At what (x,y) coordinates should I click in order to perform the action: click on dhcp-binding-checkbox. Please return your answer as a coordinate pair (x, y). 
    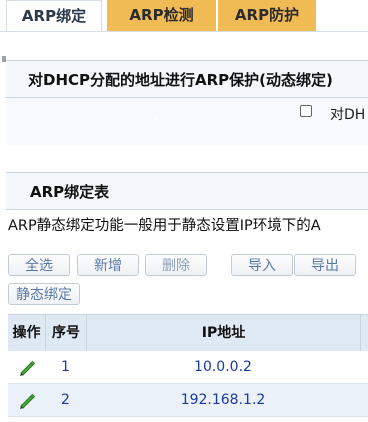
    Looking at the image, I should click on (306, 111).